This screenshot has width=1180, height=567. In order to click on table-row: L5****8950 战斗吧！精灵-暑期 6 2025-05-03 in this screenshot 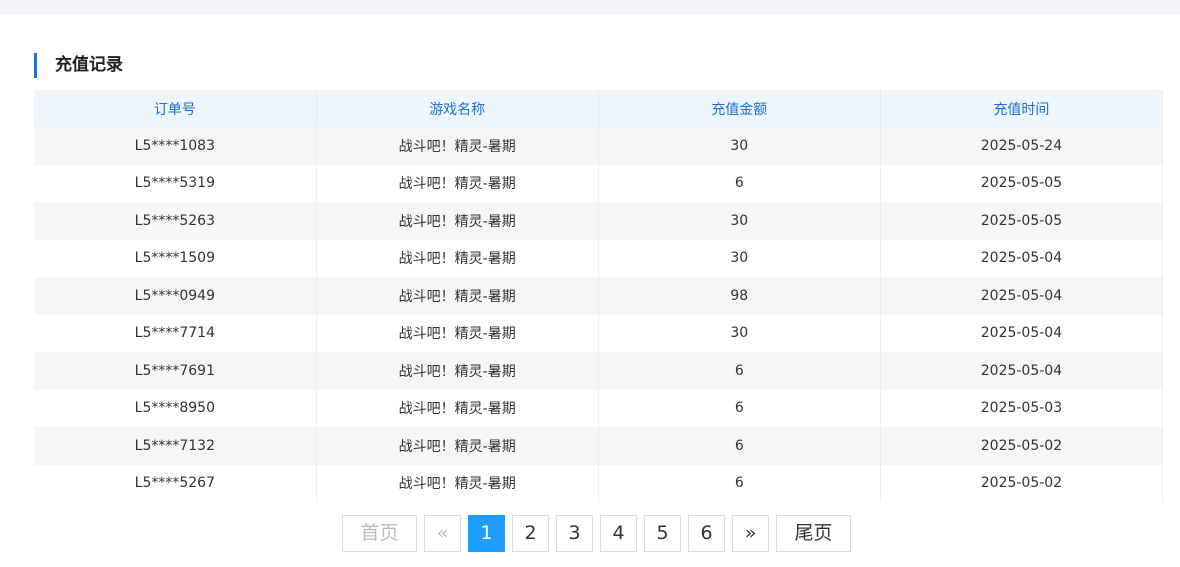, I will do `click(599, 408)`.